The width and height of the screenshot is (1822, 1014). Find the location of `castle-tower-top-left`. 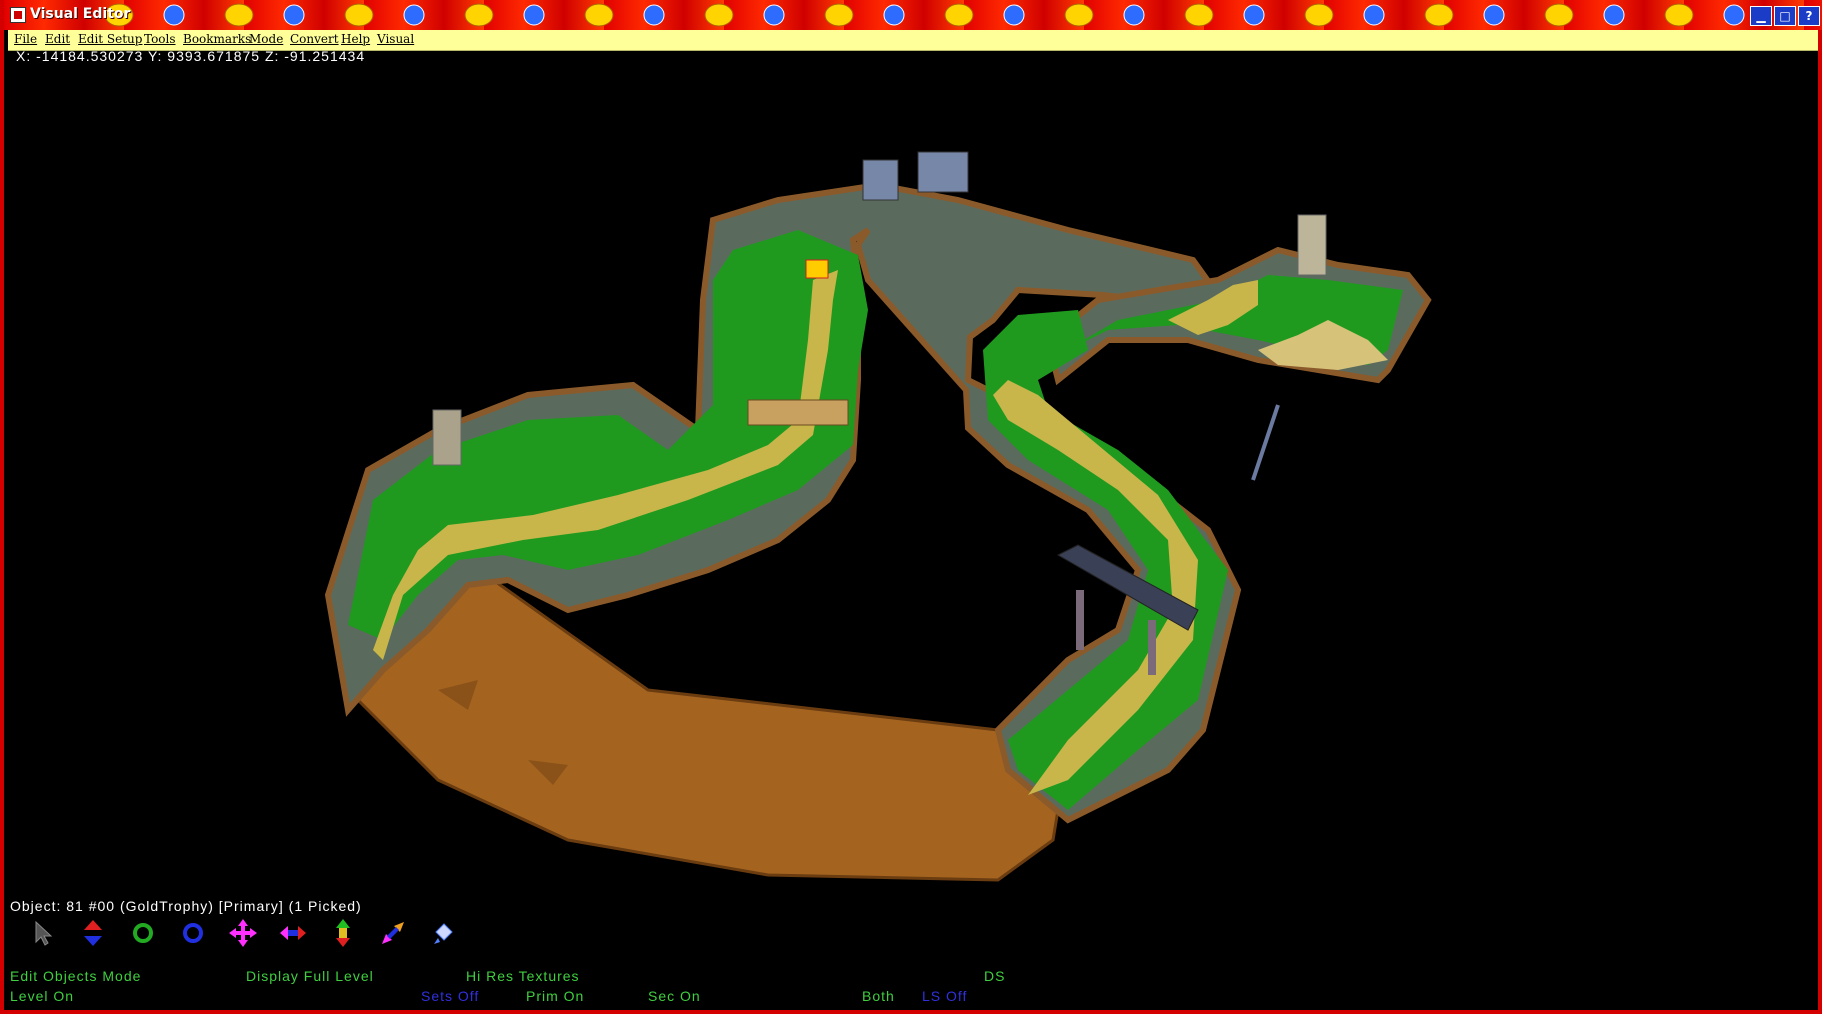

castle-tower-top-left is located at coordinates (880, 180).